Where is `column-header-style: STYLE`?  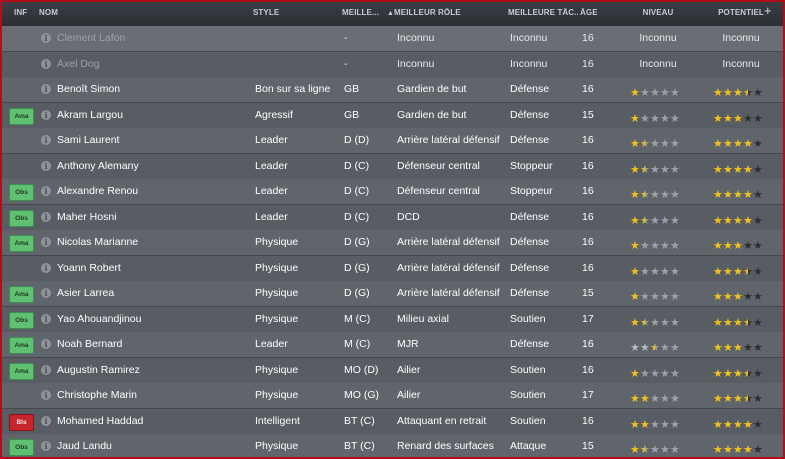
column-header-style: STYLE is located at coordinates (293, 12).